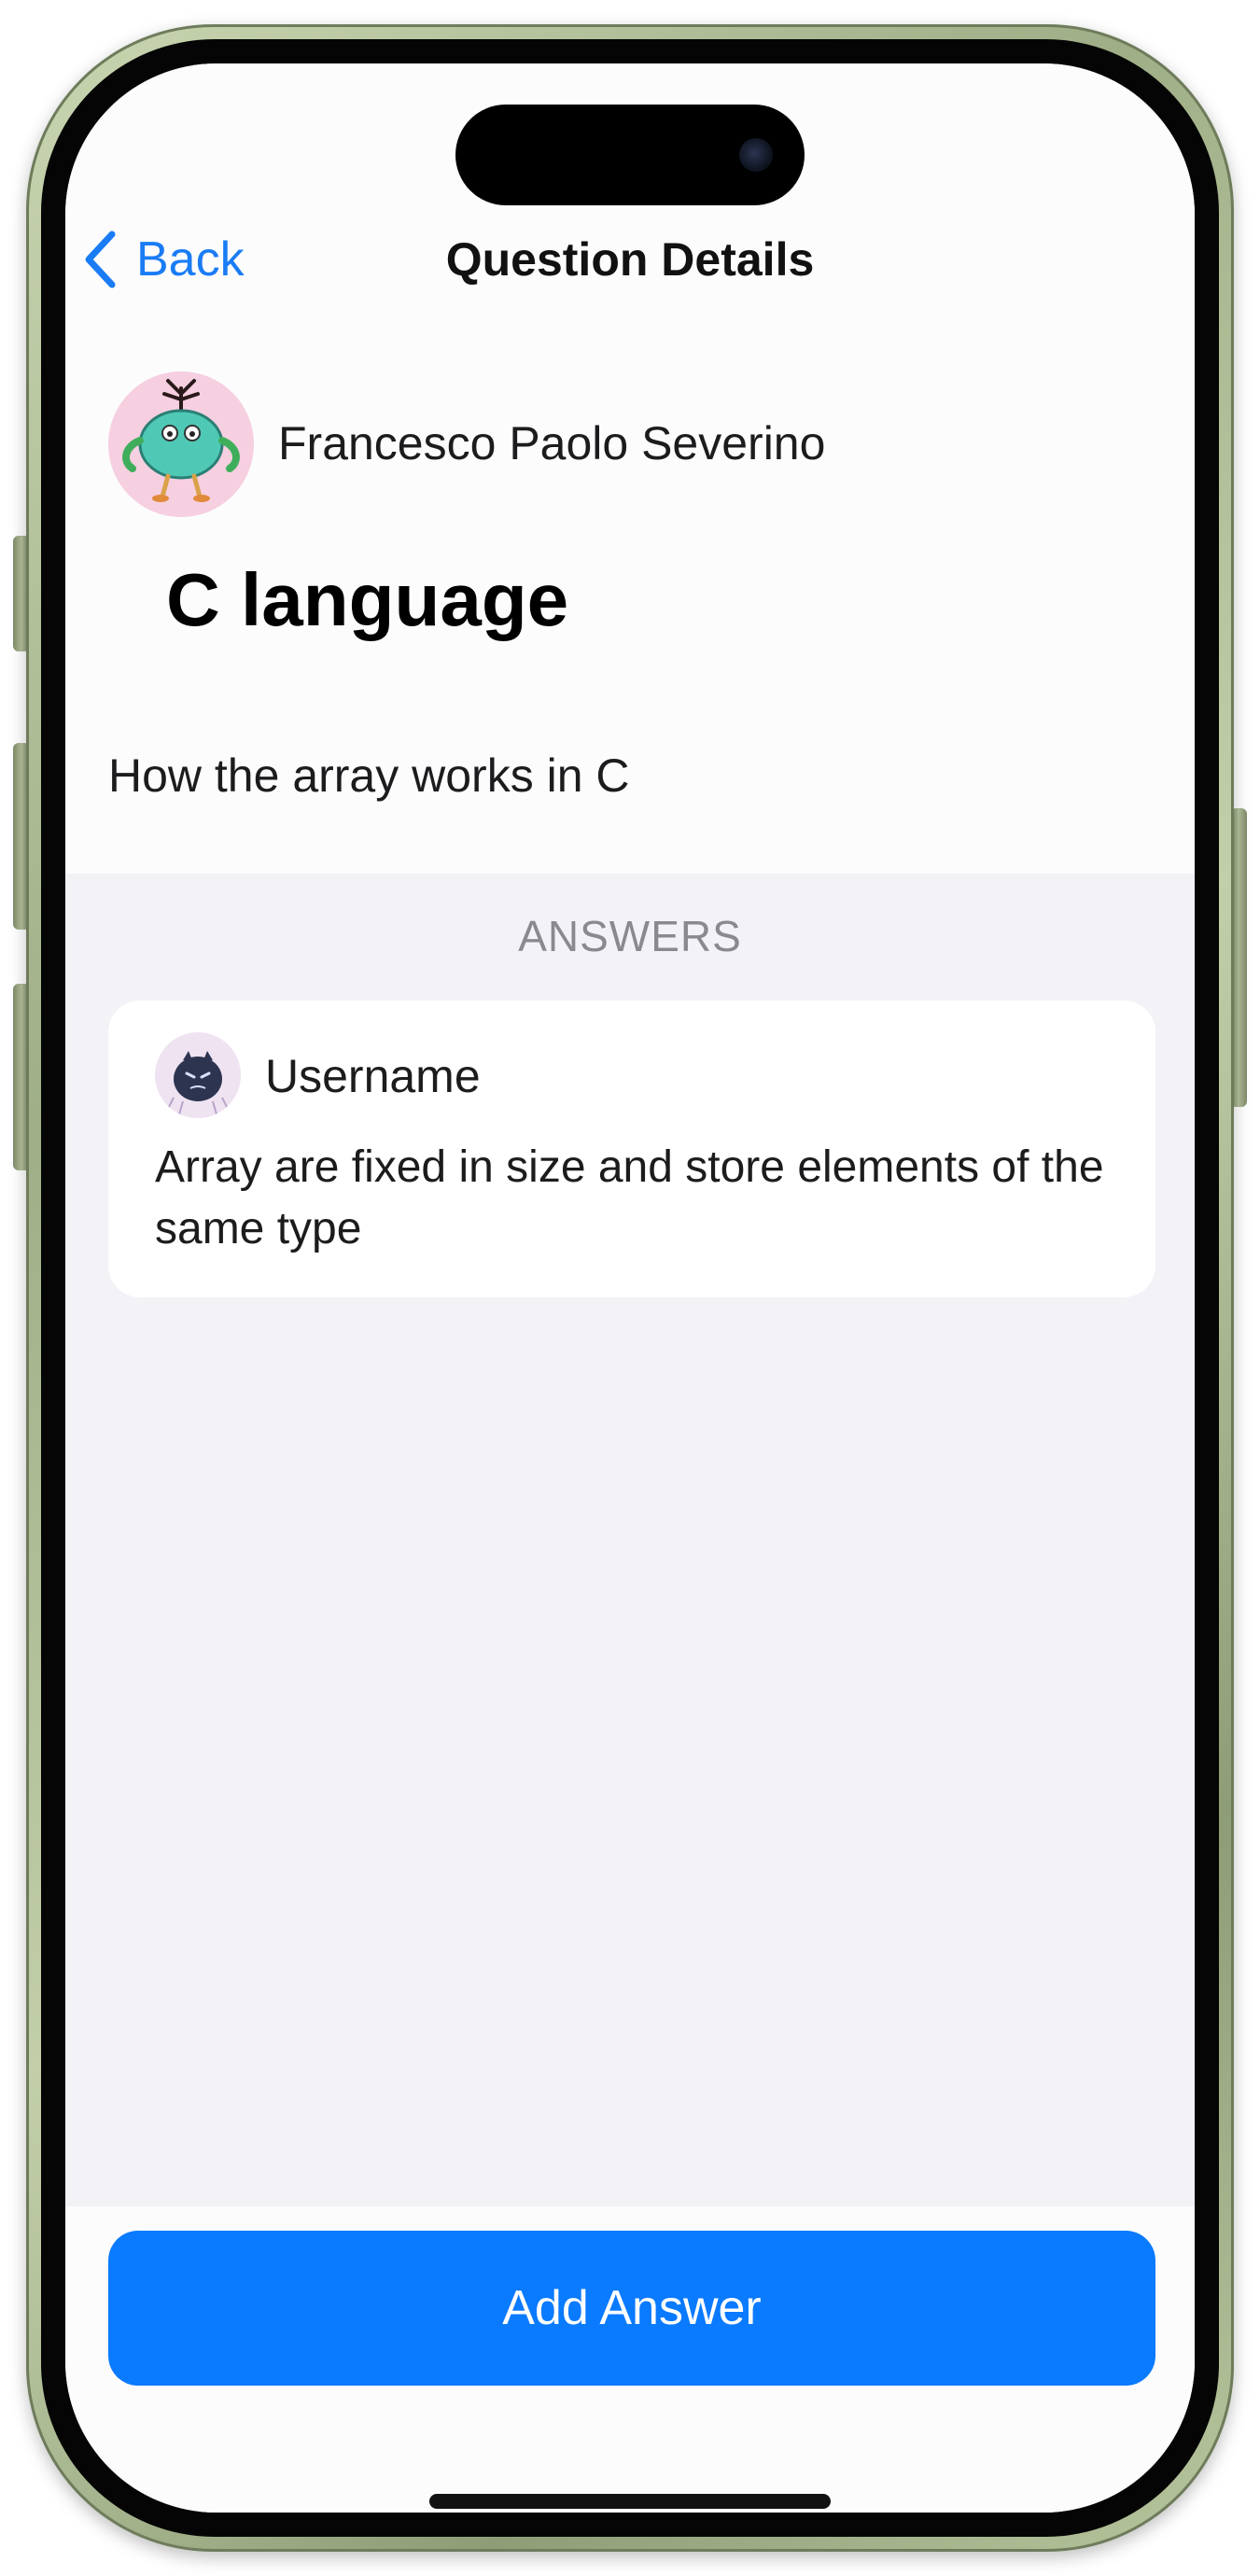  What do you see at coordinates (373, 1076) in the screenshot?
I see `answer-username: Username` at bounding box center [373, 1076].